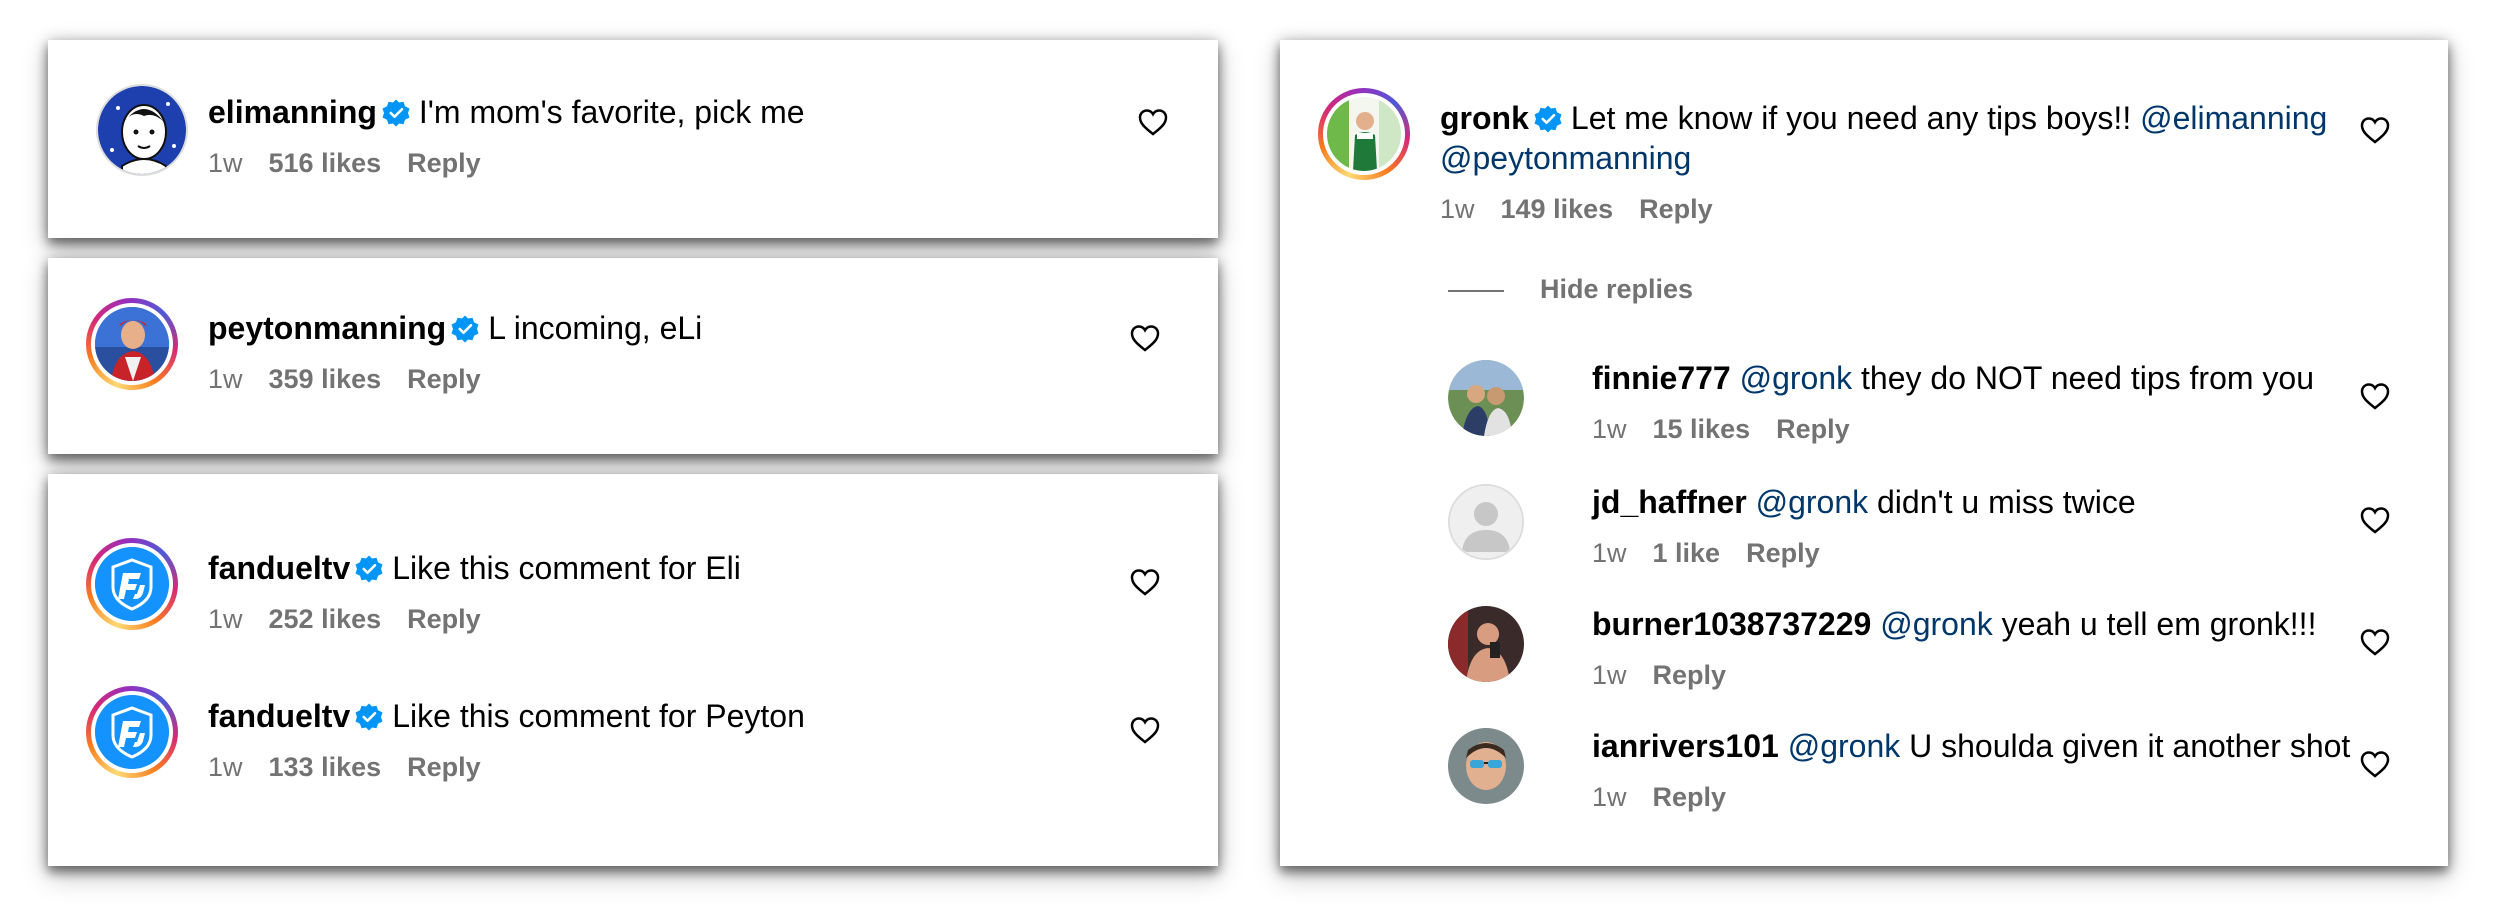  I want to click on username: ianrivers101, so click(1685, 746).